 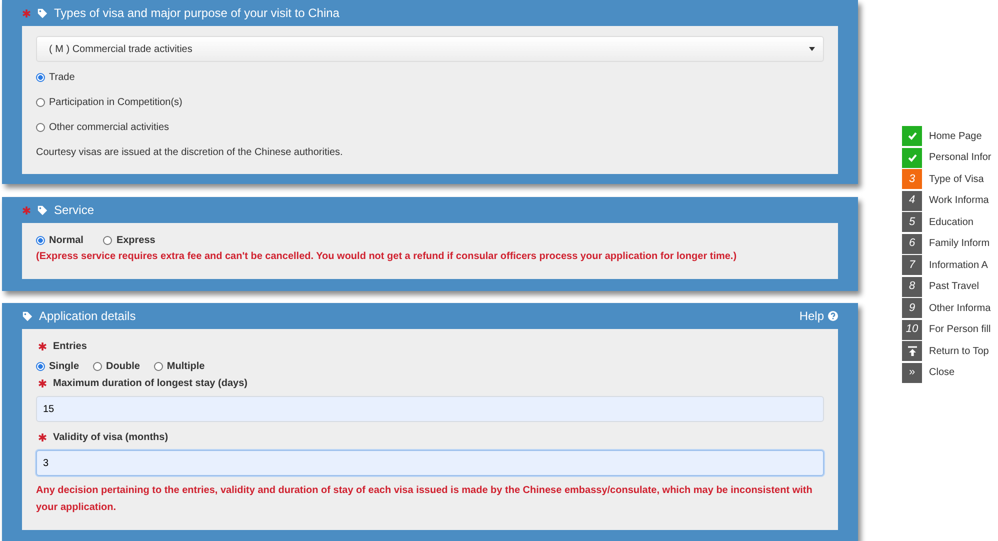 What do you see at coordinates (74, 210) in the screenshot?
I see `panel-title: Service` at bounding box center [74, 210].